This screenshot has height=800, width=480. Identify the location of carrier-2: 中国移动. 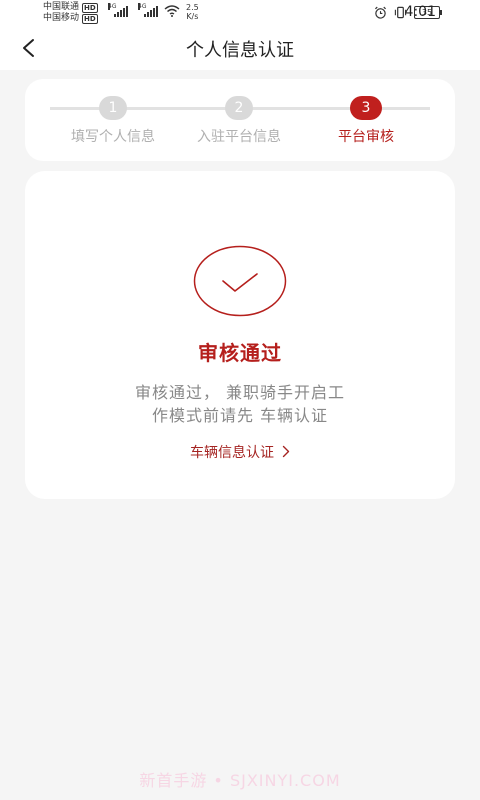
(61, 18).